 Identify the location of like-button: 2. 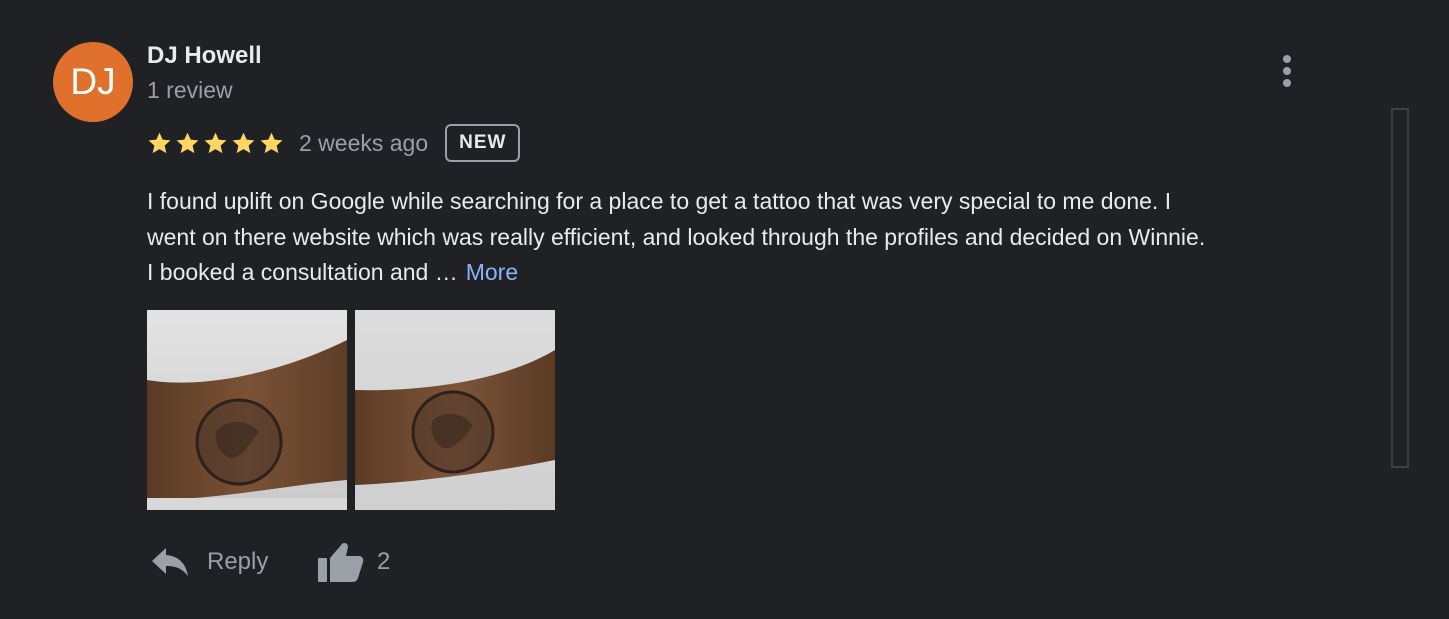
(353, 562).